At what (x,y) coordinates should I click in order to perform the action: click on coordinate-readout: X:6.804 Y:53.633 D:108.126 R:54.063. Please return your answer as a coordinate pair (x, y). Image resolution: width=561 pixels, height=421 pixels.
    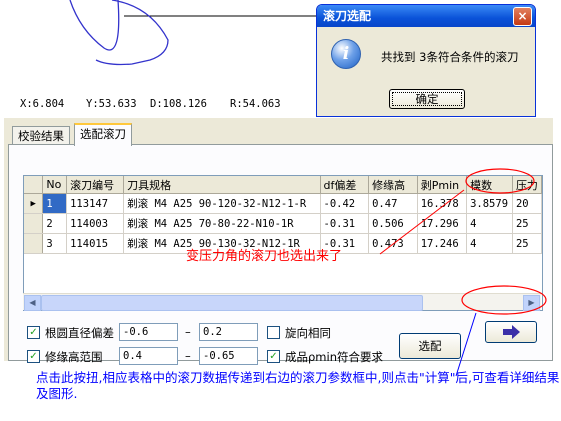
    Looking at the image, I should click on (170, 105).